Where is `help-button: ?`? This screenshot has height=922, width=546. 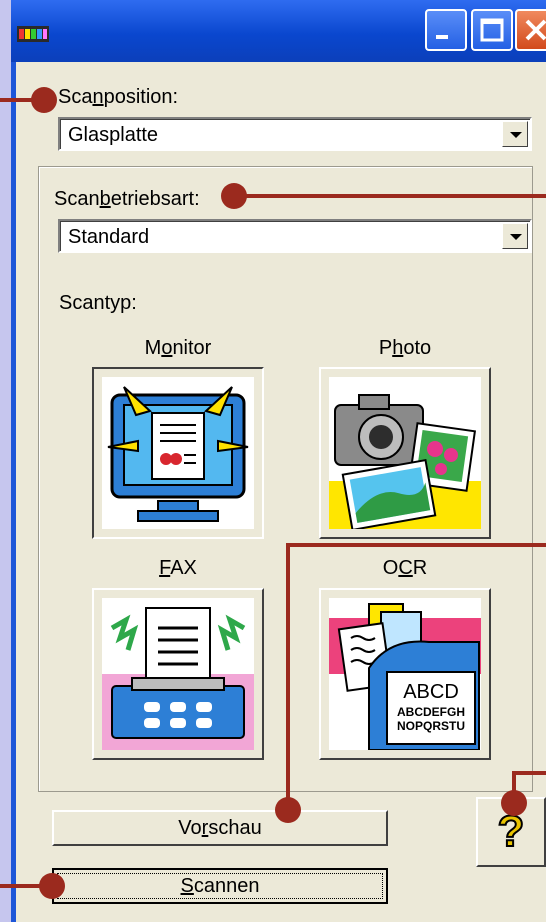 help-button: ? is located at coordinates (511, 832).